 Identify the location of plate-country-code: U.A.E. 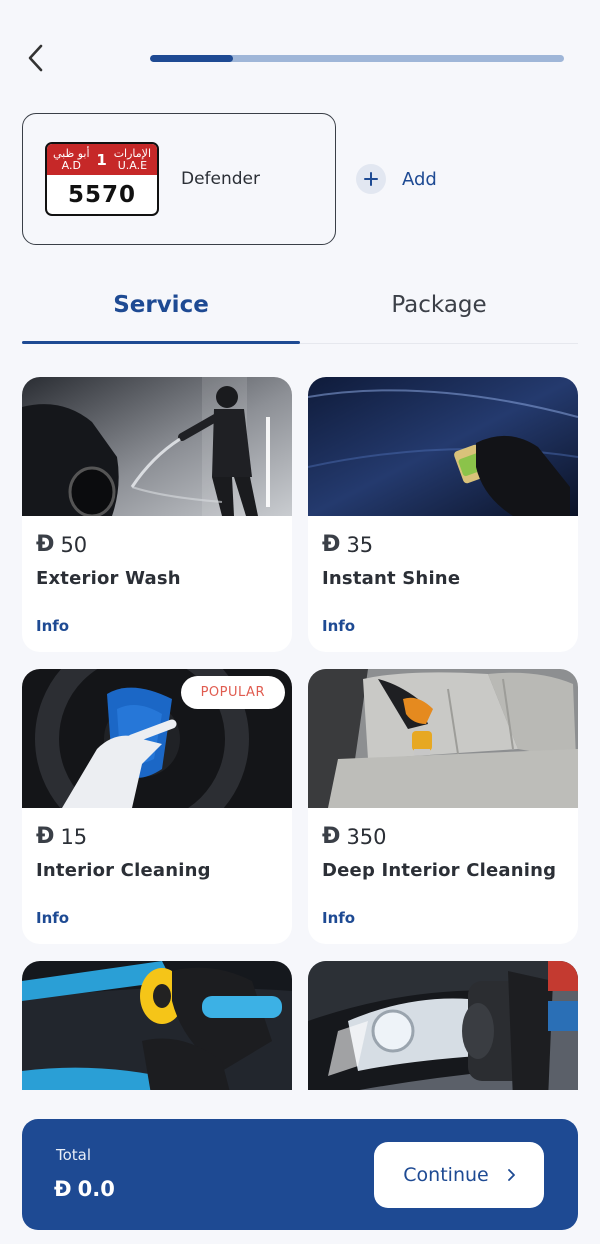
(132, 165).